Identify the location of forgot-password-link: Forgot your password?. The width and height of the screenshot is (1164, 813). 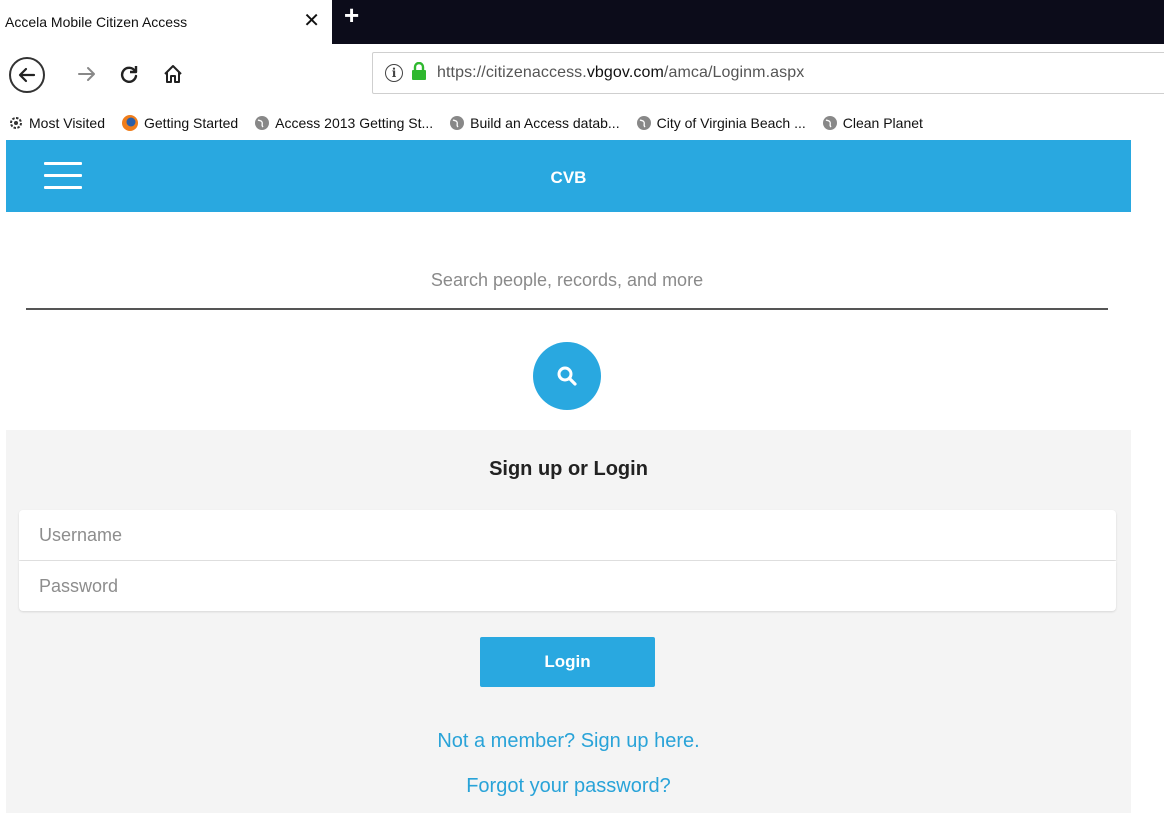
(568, 786).